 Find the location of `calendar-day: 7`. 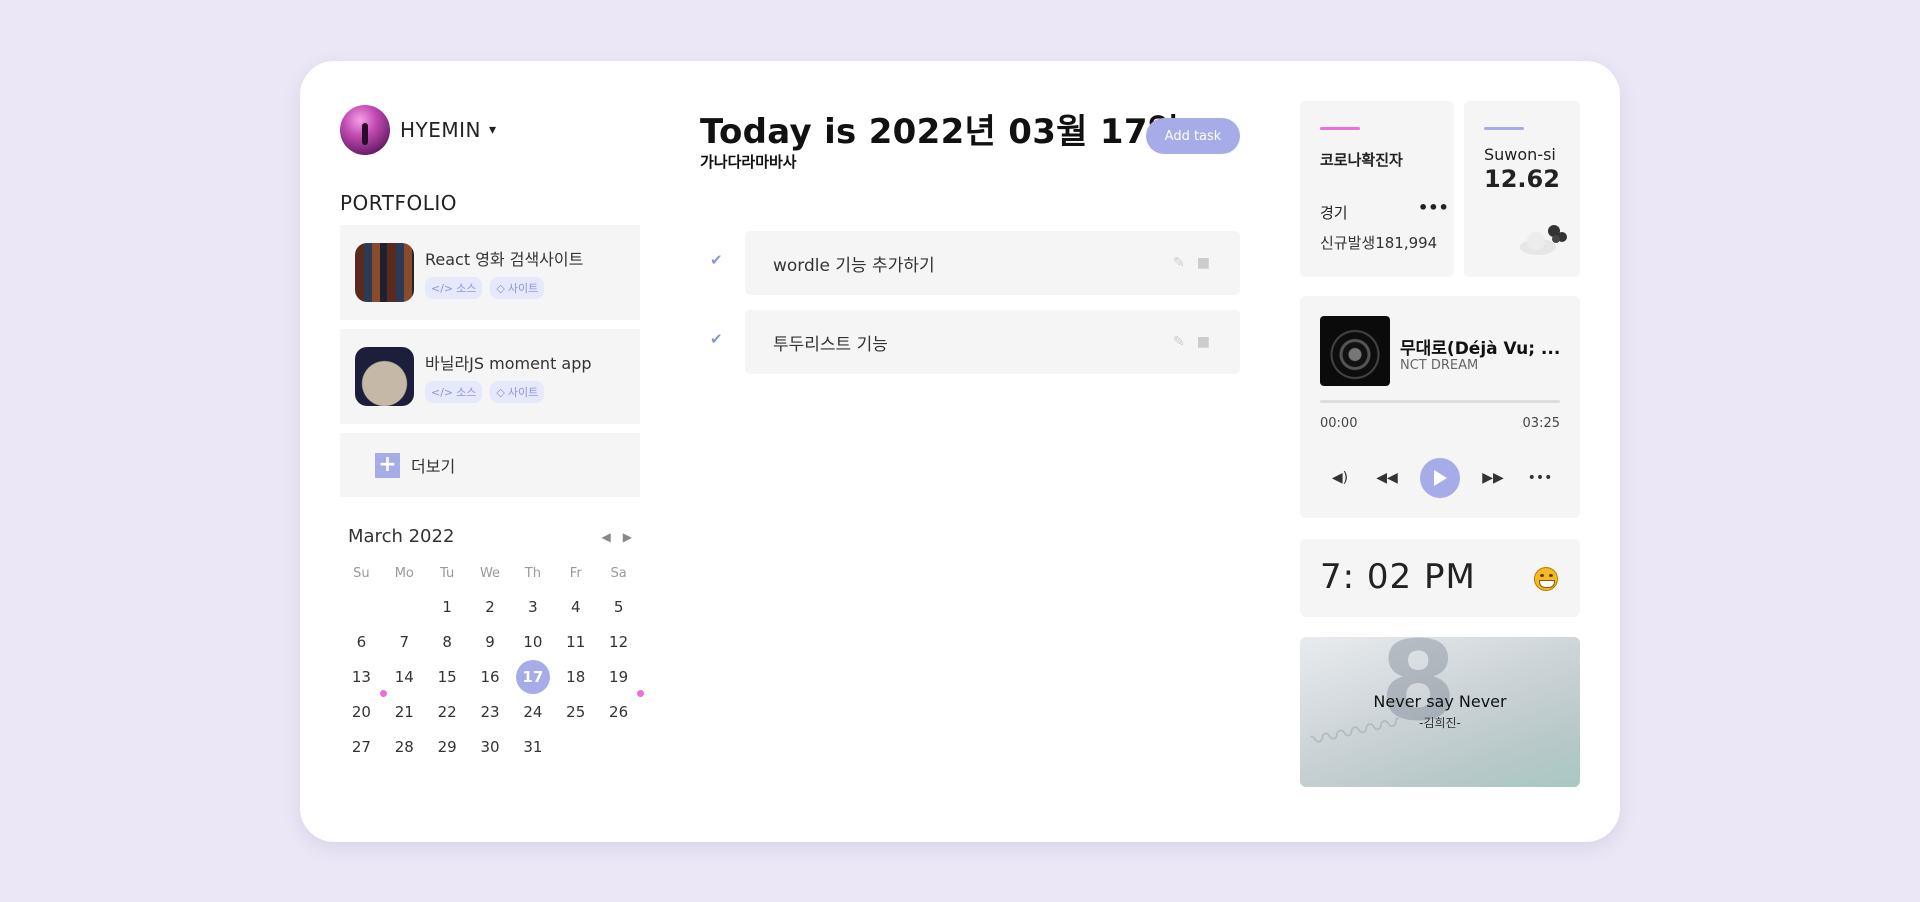

calendar-day: 7 is located at coordinates (404, 642).